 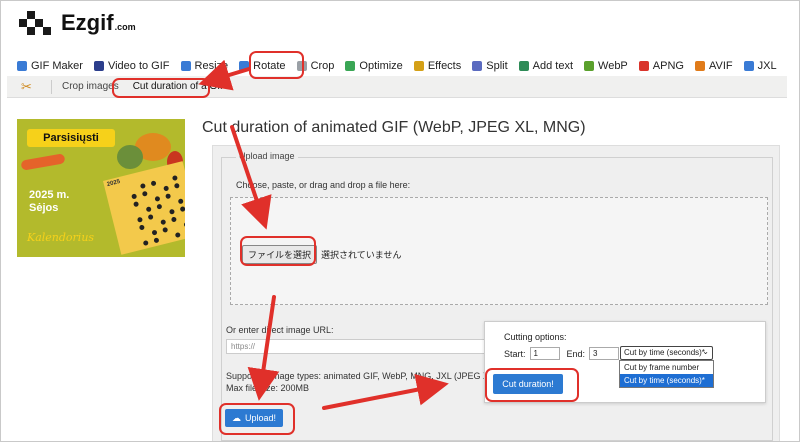 What do you see at coordinates (263, 348) in the screenshot?
I see `arrow-to-upload` at bounding box center [263, 348].